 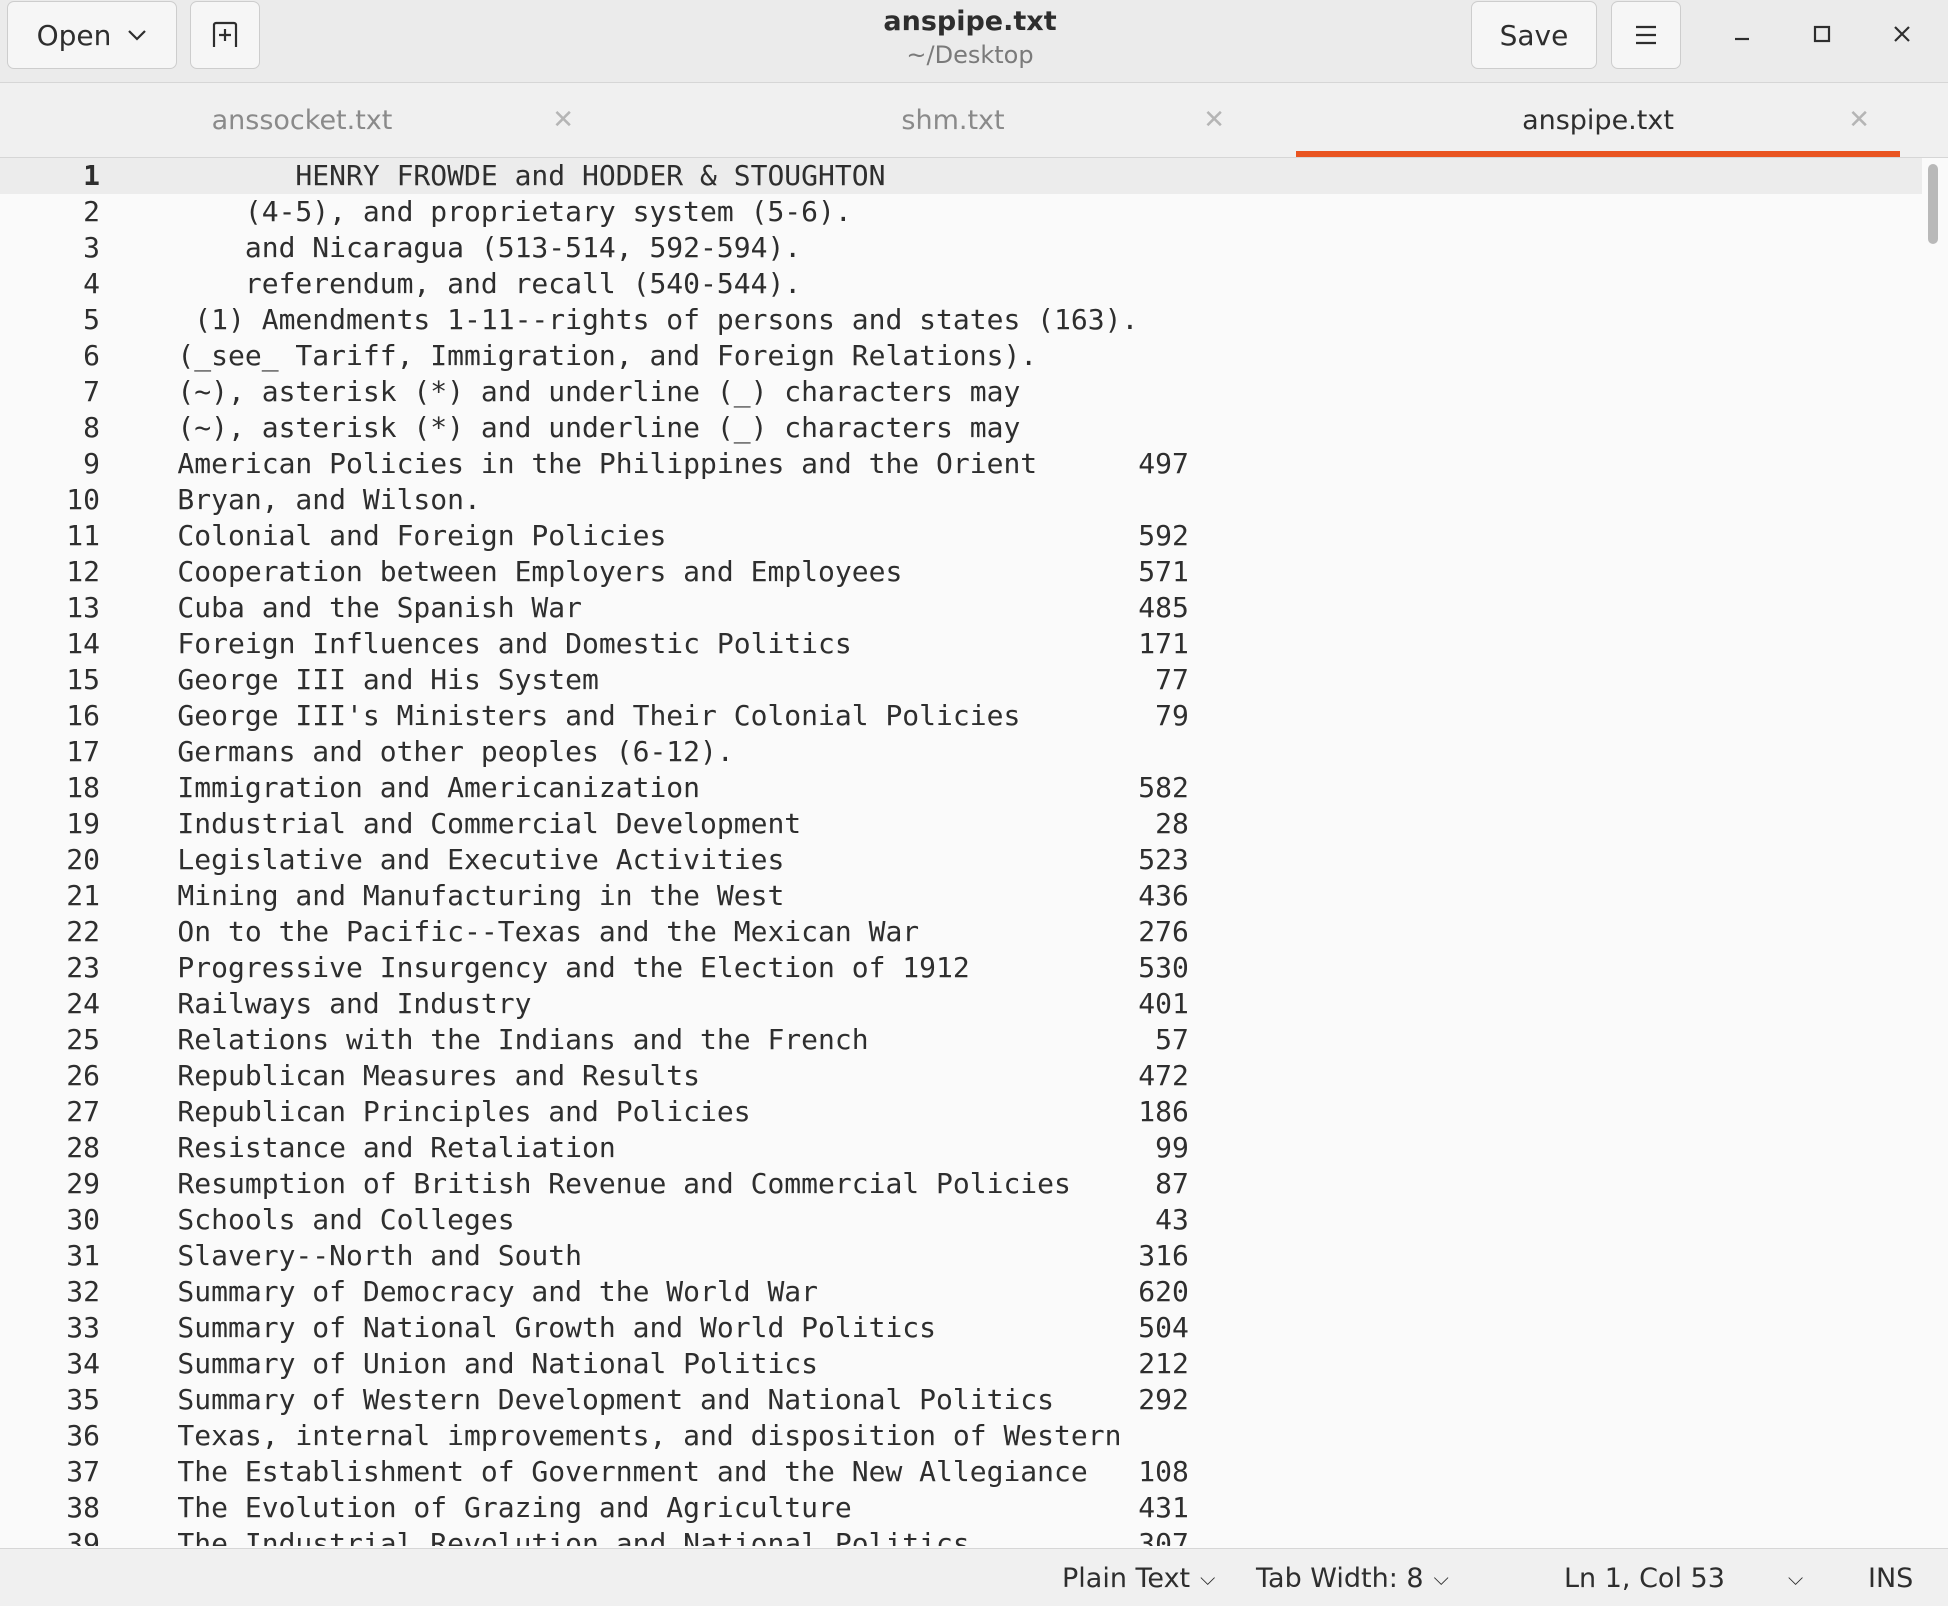 I want to click on chevron-down-icon, so click(x=137, y=35).